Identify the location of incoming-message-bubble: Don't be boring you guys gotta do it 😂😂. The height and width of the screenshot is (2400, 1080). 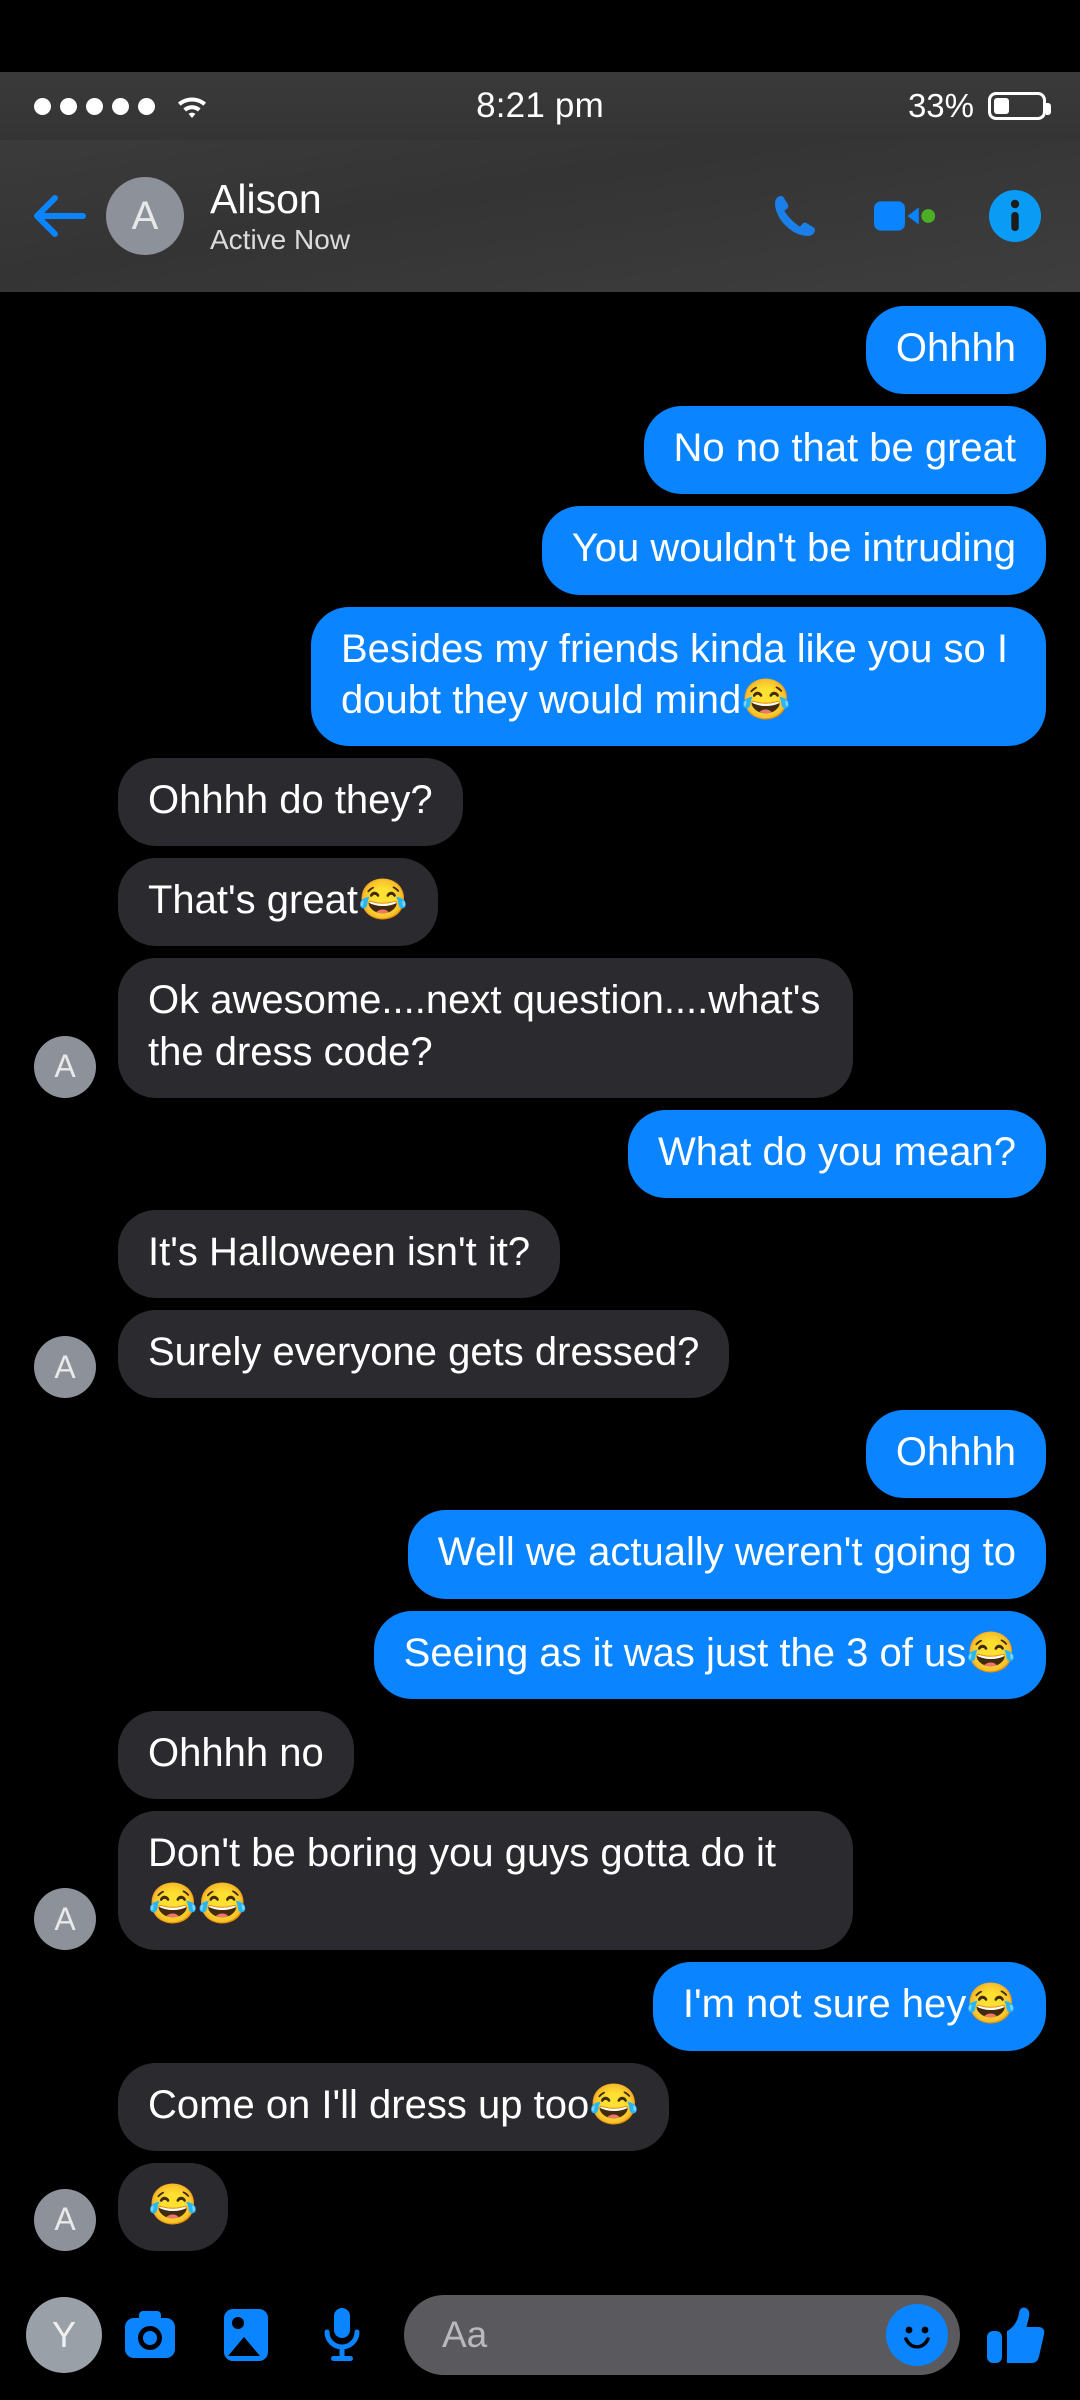
(485, 1881).